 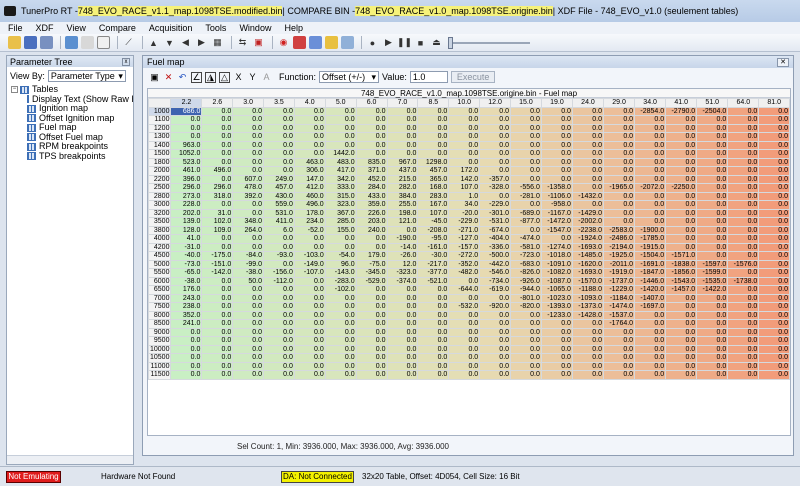 What do you see at coordinates (433, 205) in the screenshot?
I see `table-cell: 167.0` at bounding box center [433, 205].